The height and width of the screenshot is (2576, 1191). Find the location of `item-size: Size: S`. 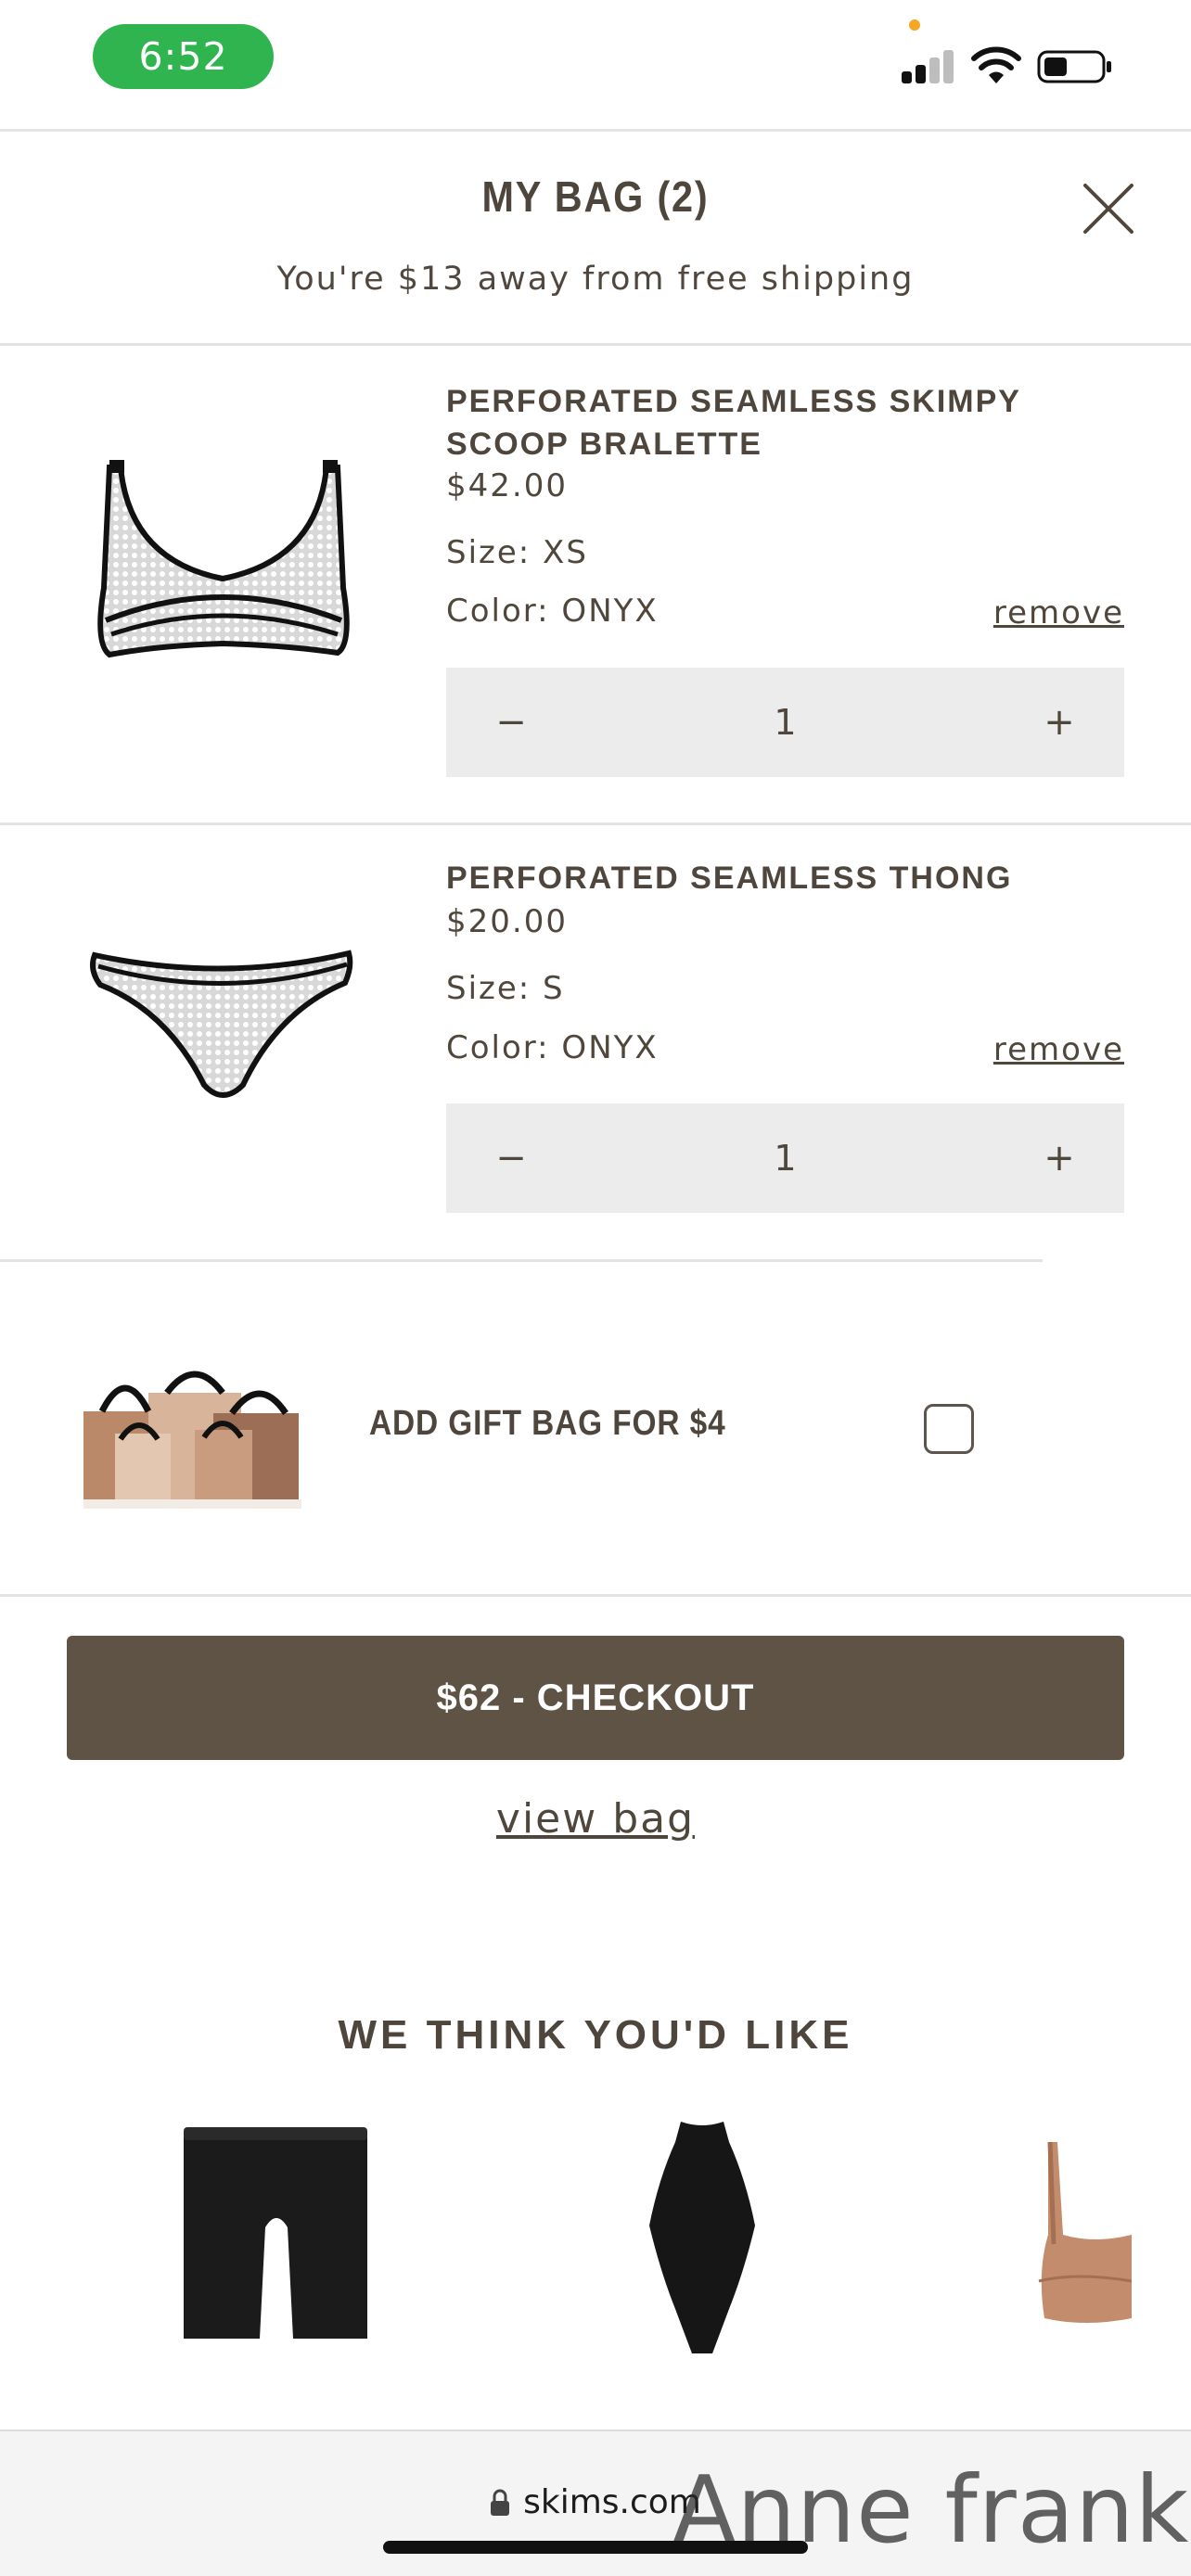

item-size: Size: S is located at coordinates (505, 989).